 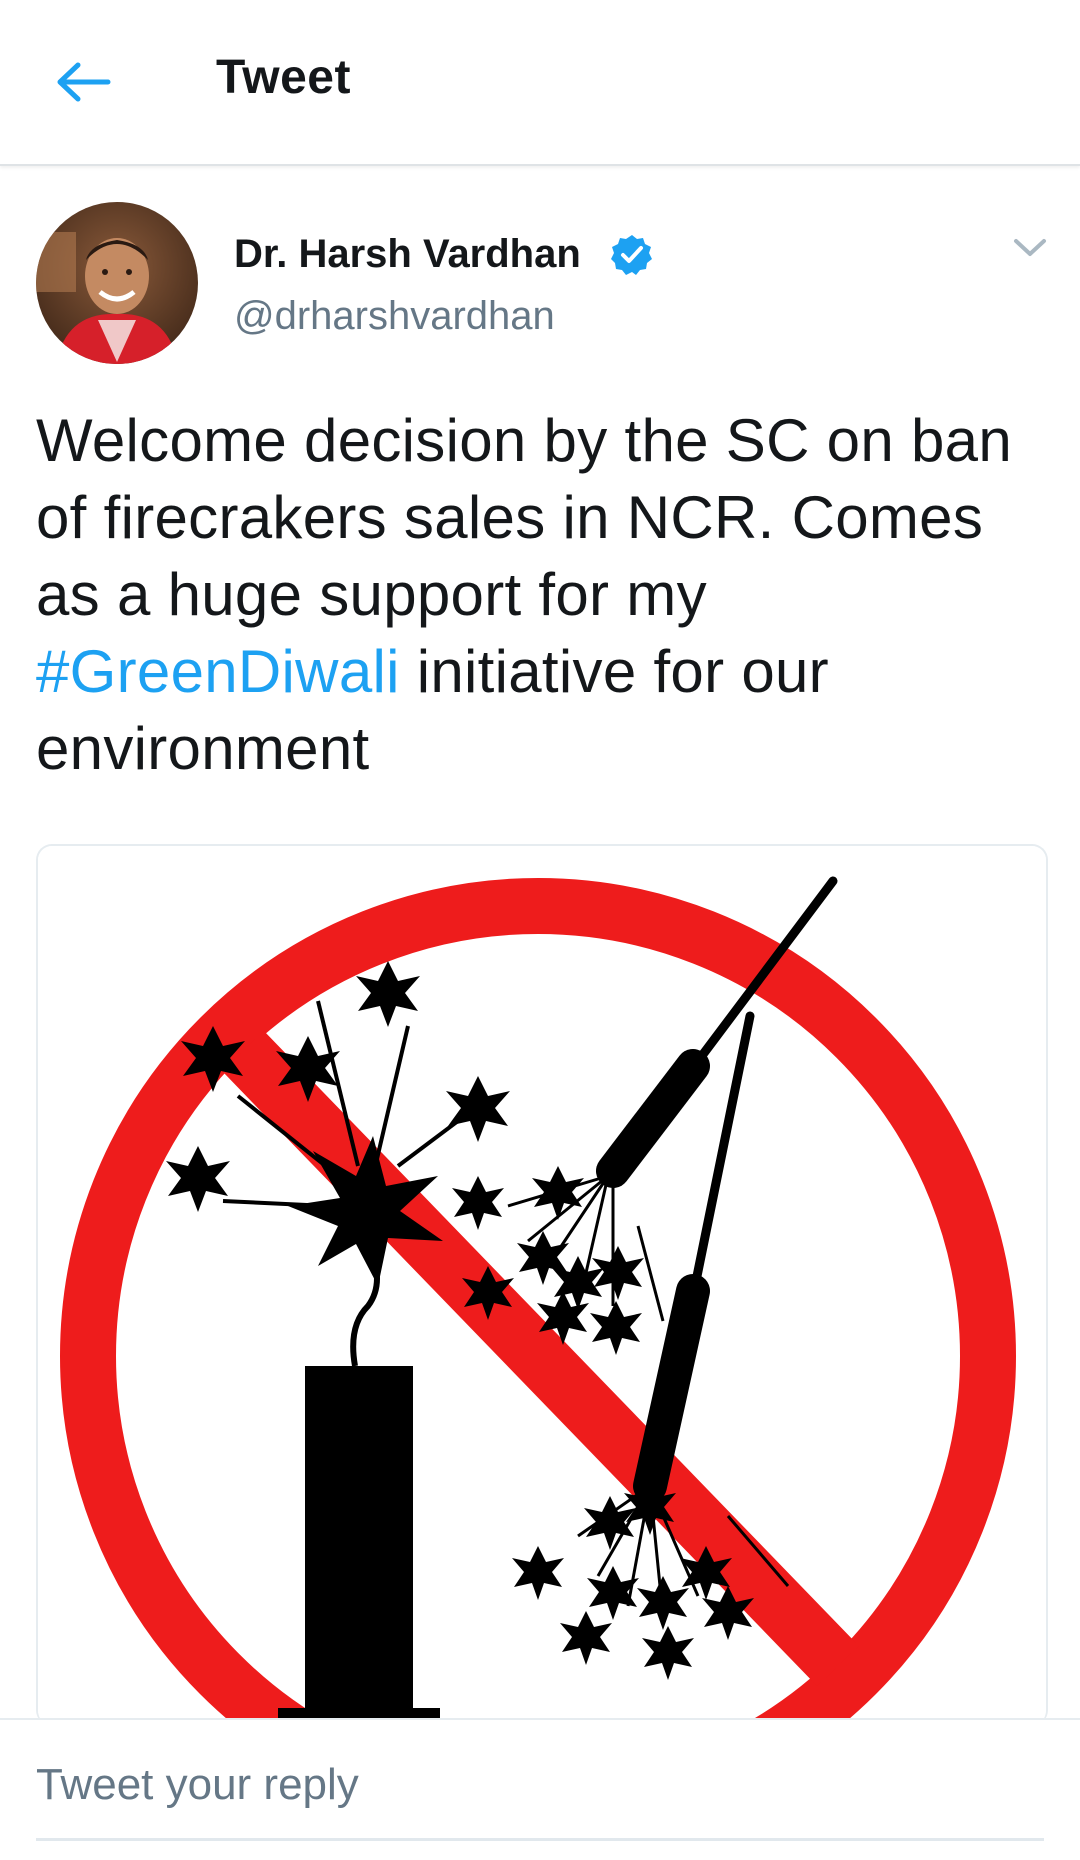 I want to click on chevron-down-icon, so click(x=1030, y=247).